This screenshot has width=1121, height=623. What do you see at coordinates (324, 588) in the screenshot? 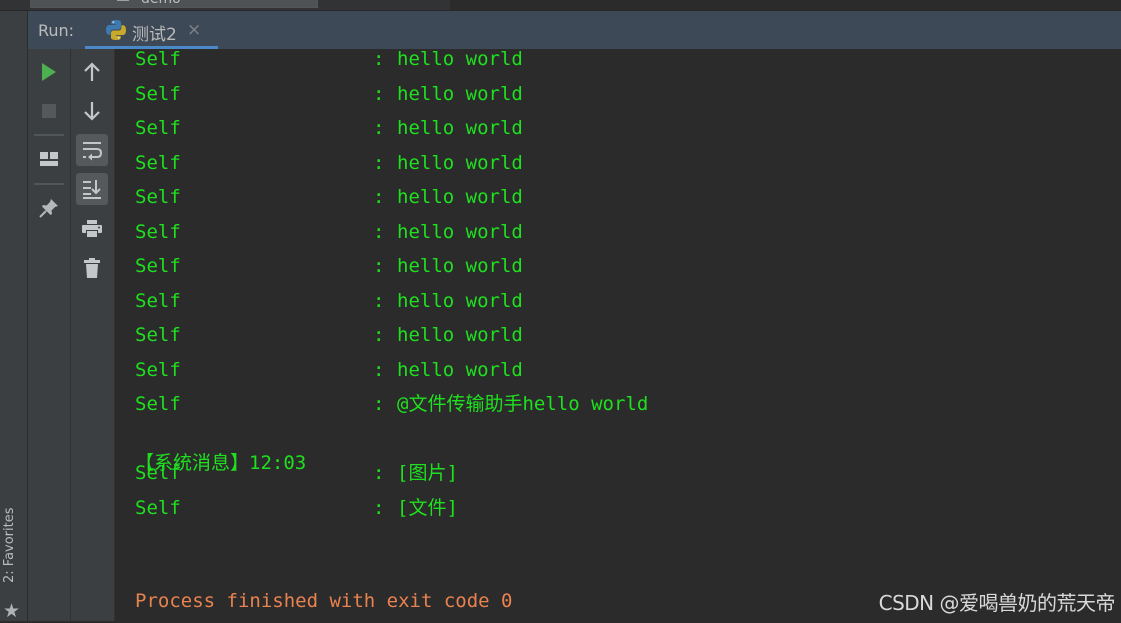
I see `process-finished-line: Process finished with exit code 0` at bounding box center [324, 588].